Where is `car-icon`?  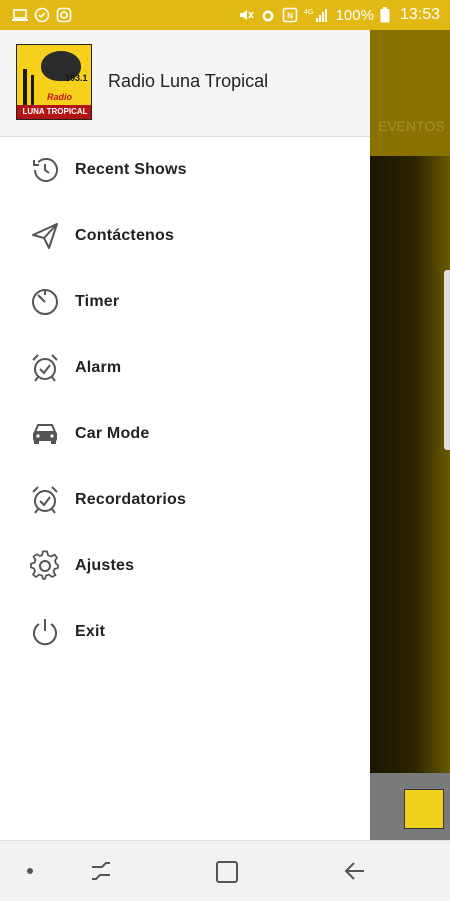 car-icon is located at coordinates (45, 434).